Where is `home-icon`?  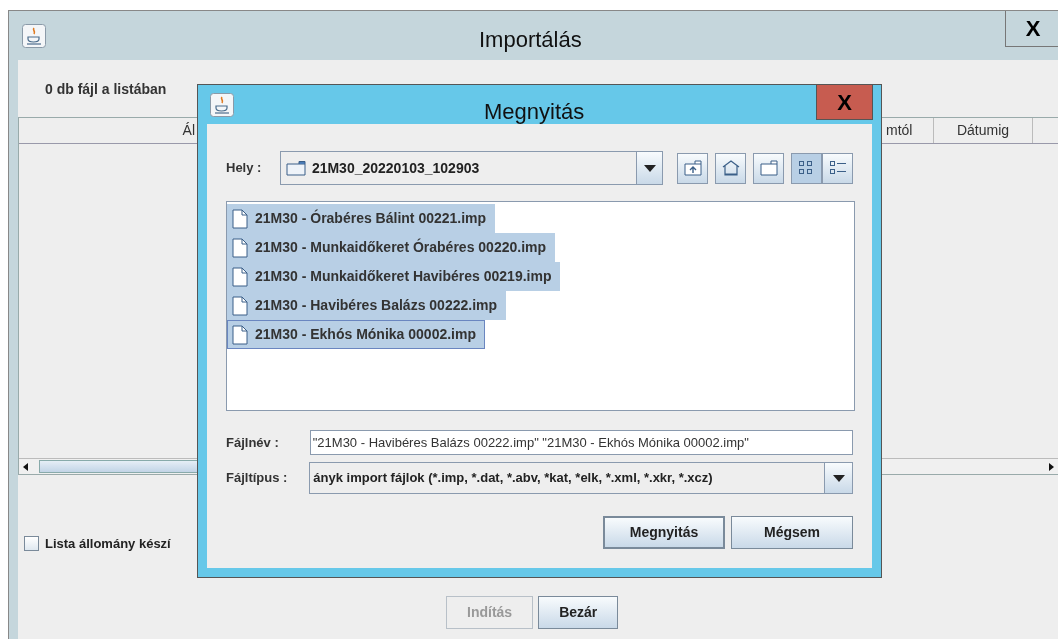
home-icon is located at coordinates (730, 168).